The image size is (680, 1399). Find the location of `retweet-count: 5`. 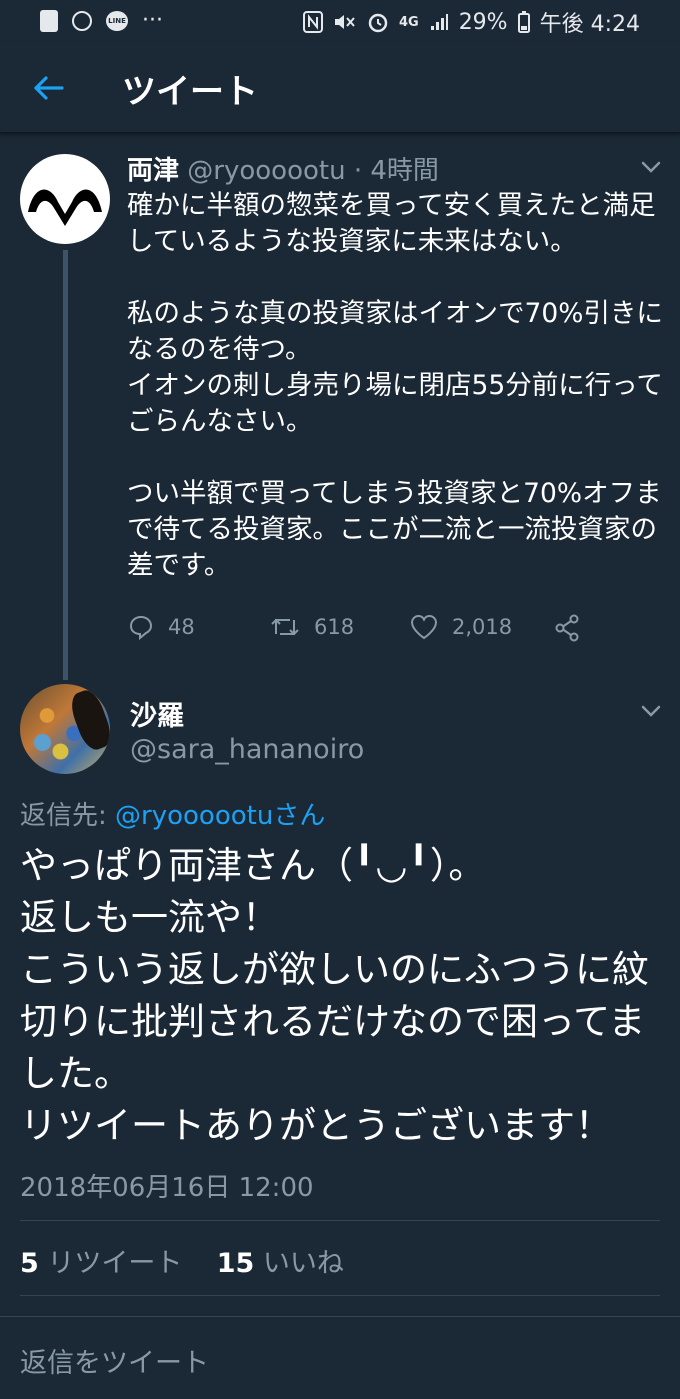

retweet-count: 5 is located at coordinates (29, 1263).